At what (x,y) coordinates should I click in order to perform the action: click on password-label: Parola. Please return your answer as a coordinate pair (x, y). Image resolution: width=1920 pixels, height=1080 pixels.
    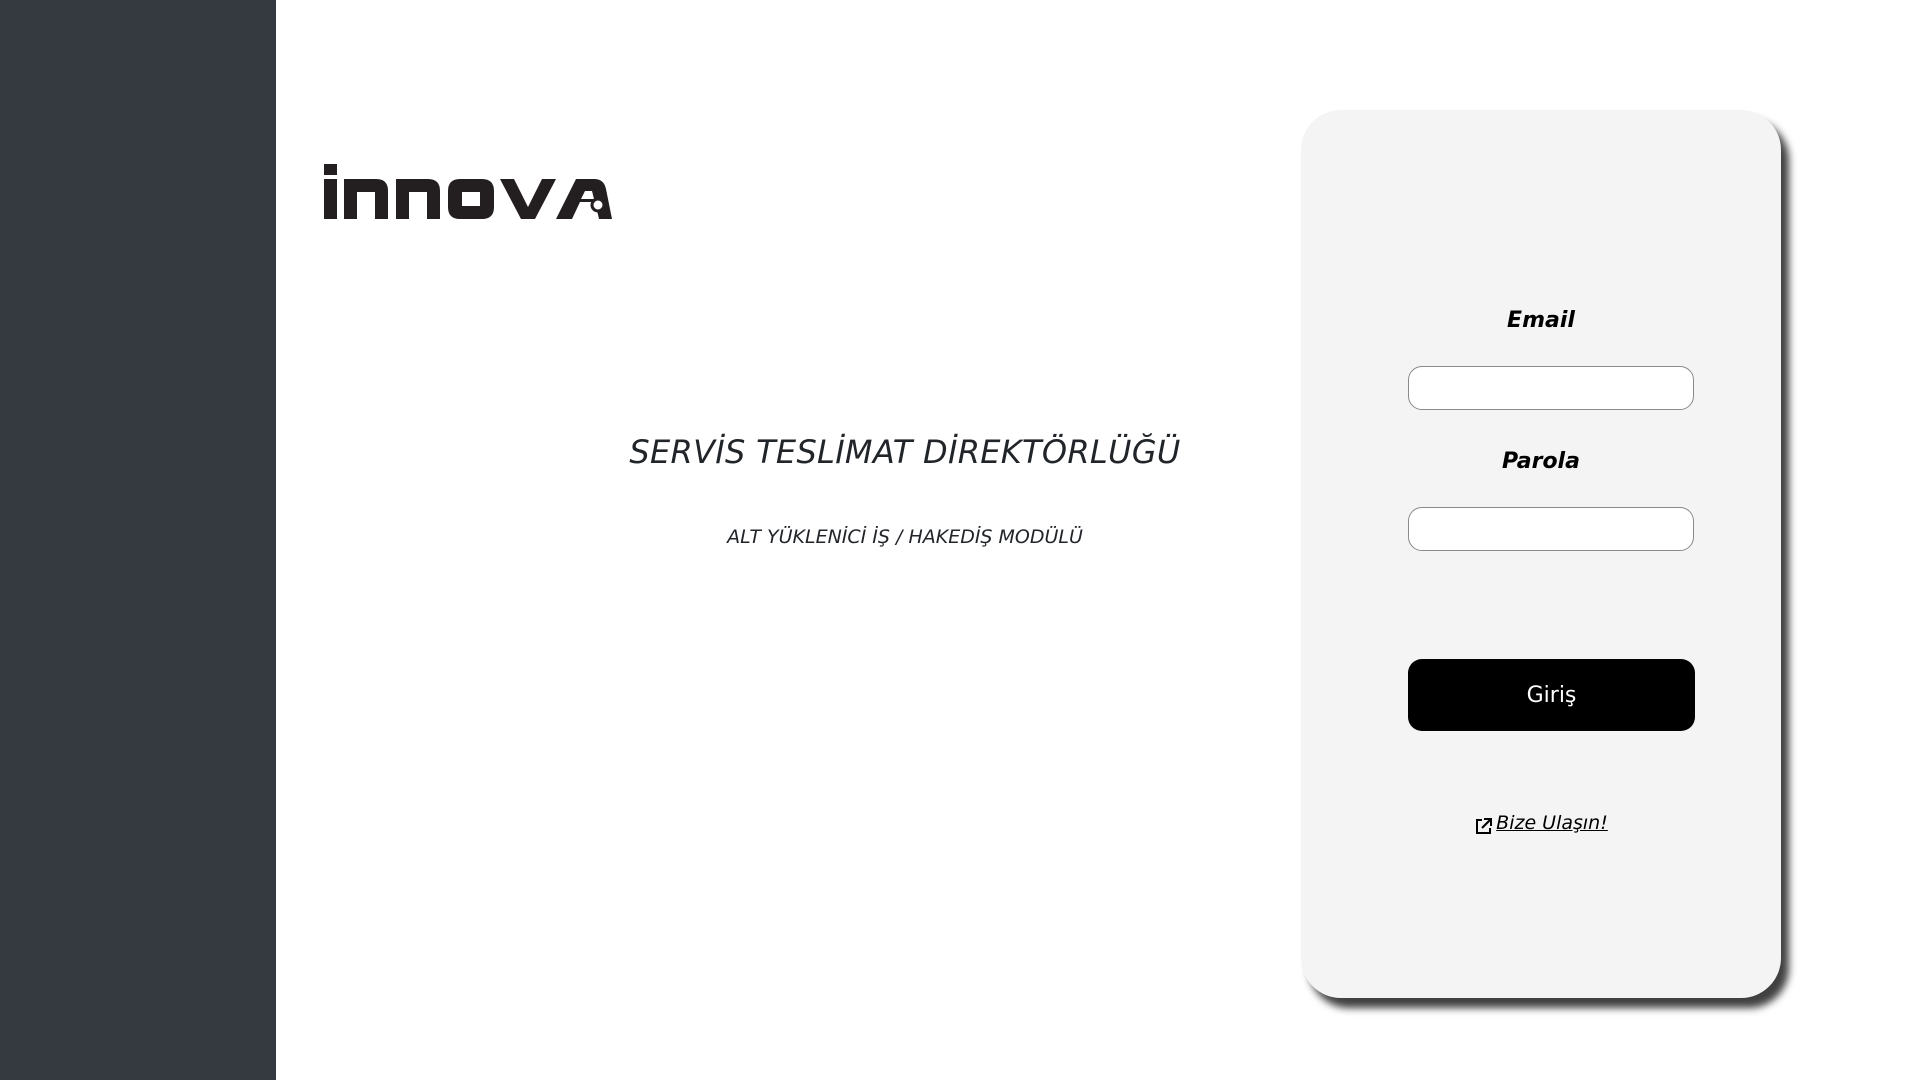
    Looking at the image, I should click on (1541, 461).